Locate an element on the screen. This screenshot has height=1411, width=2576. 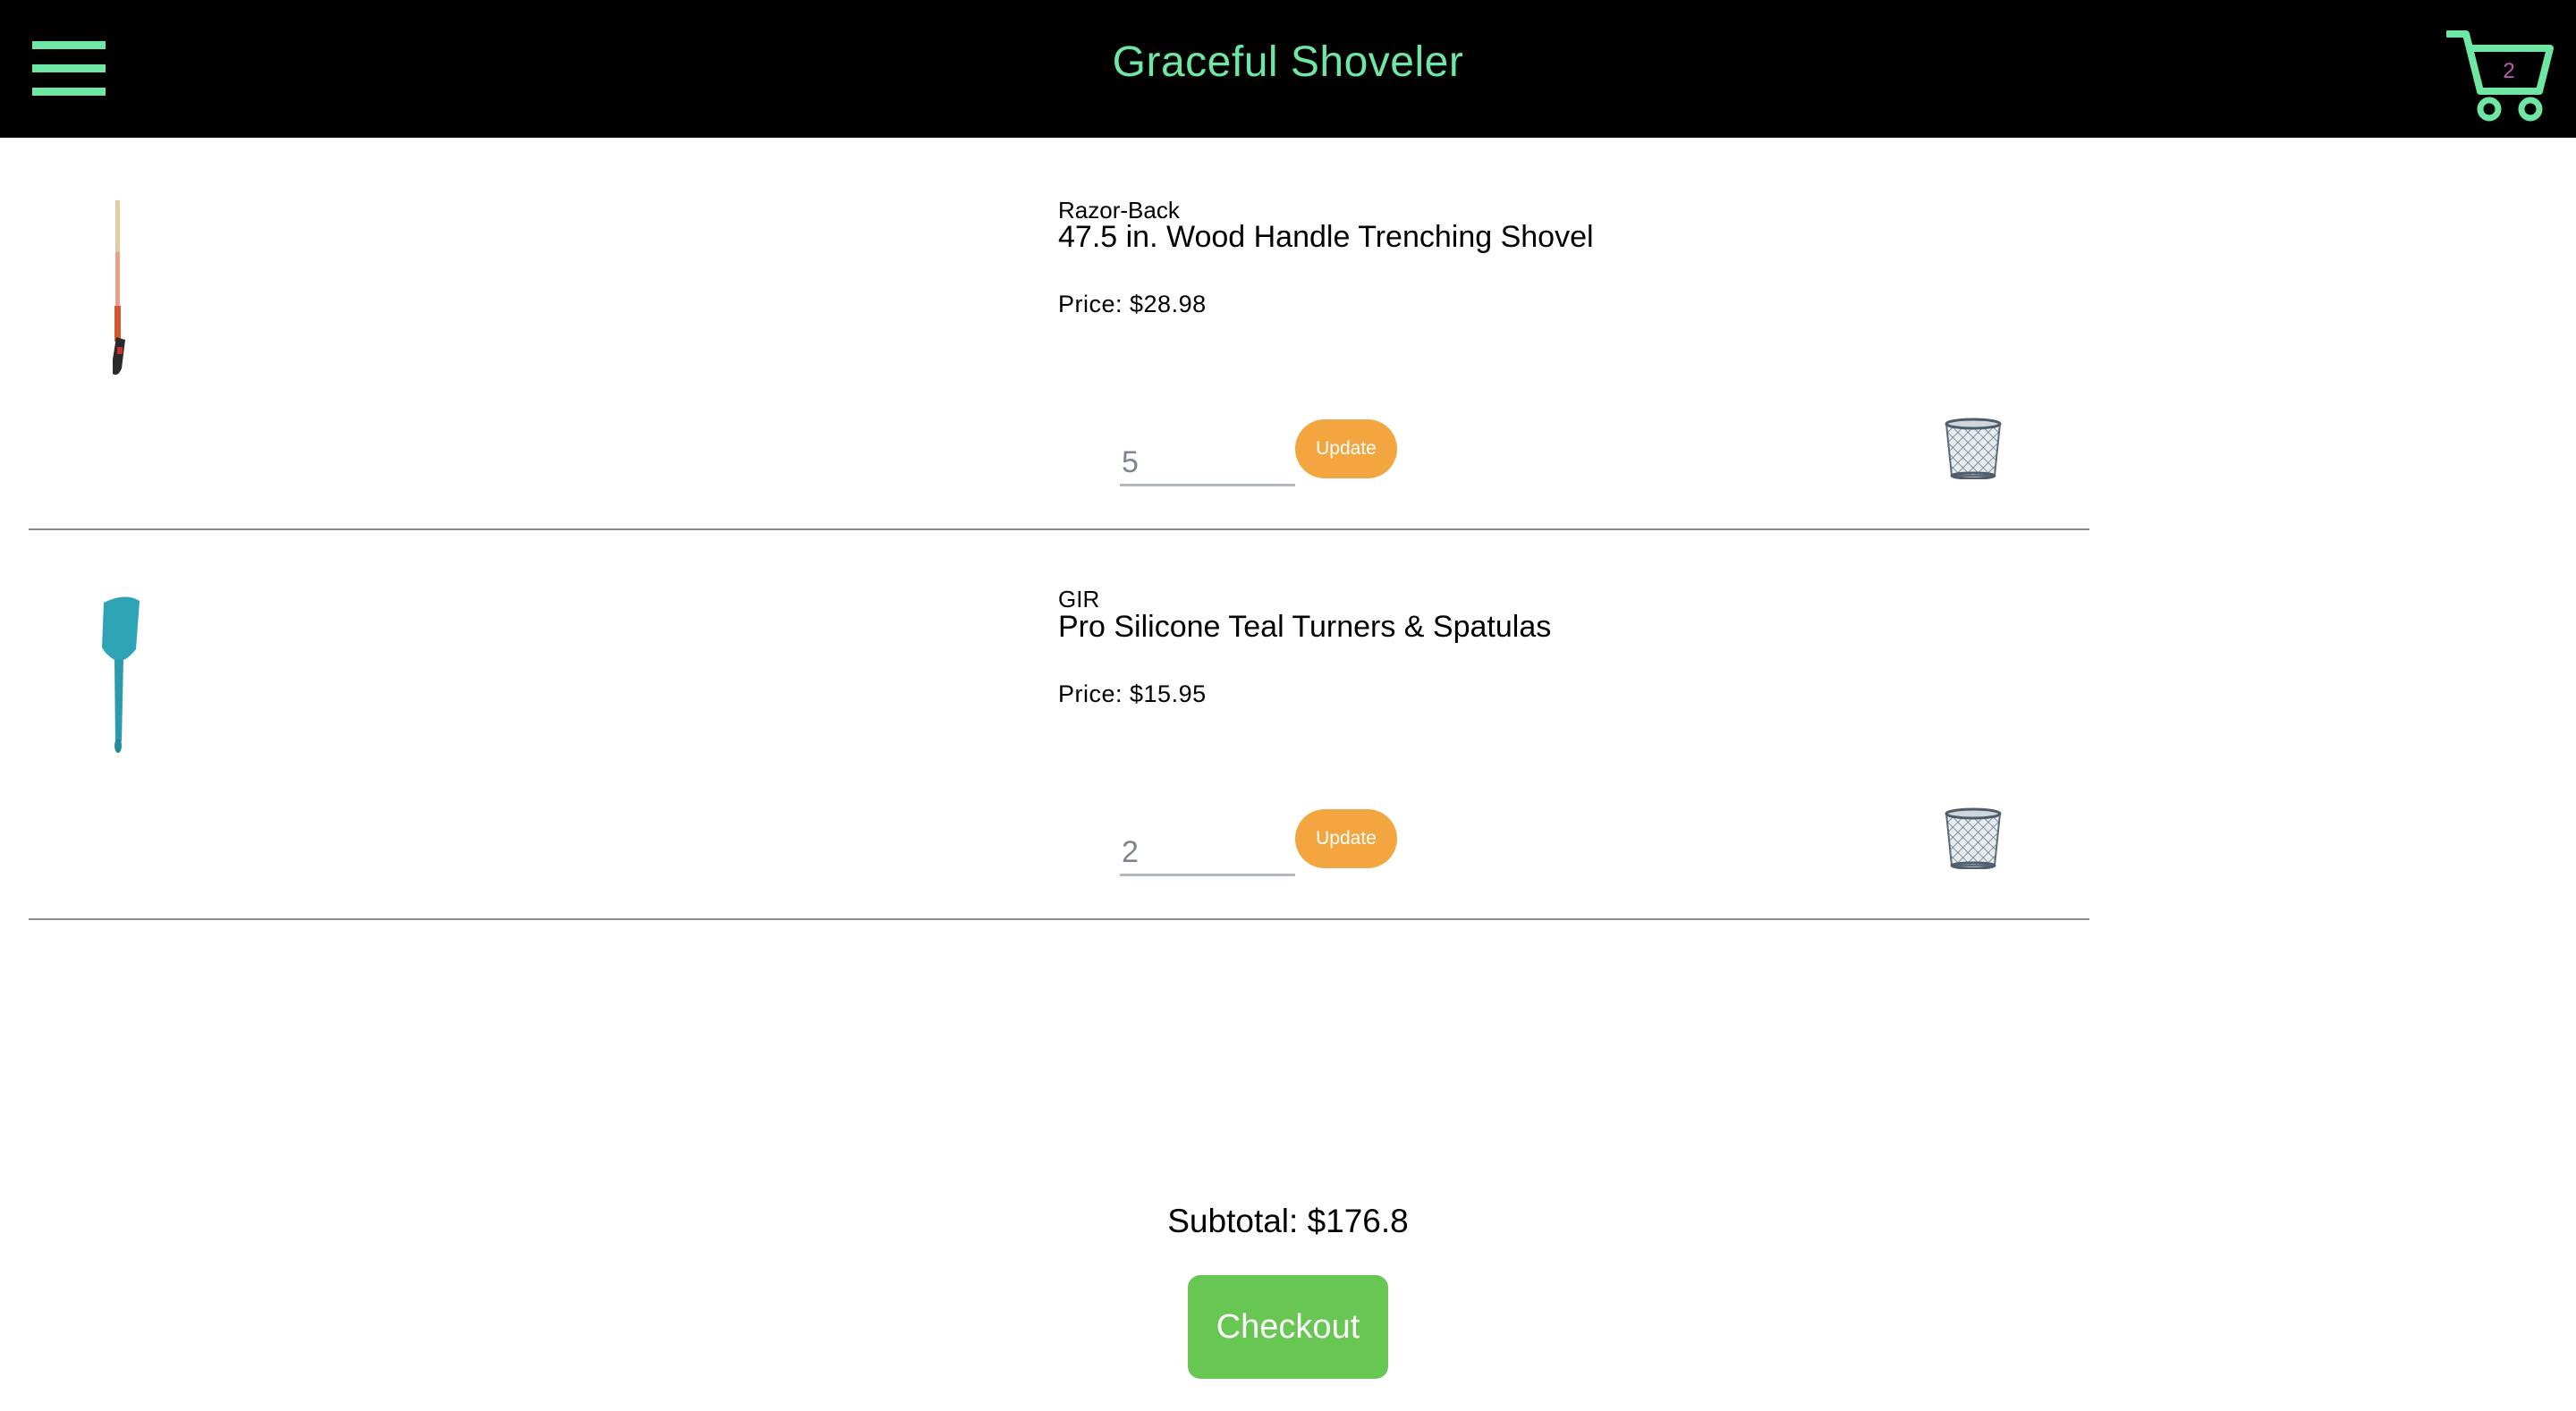
shovel-image is located at coordinates (119, 288).